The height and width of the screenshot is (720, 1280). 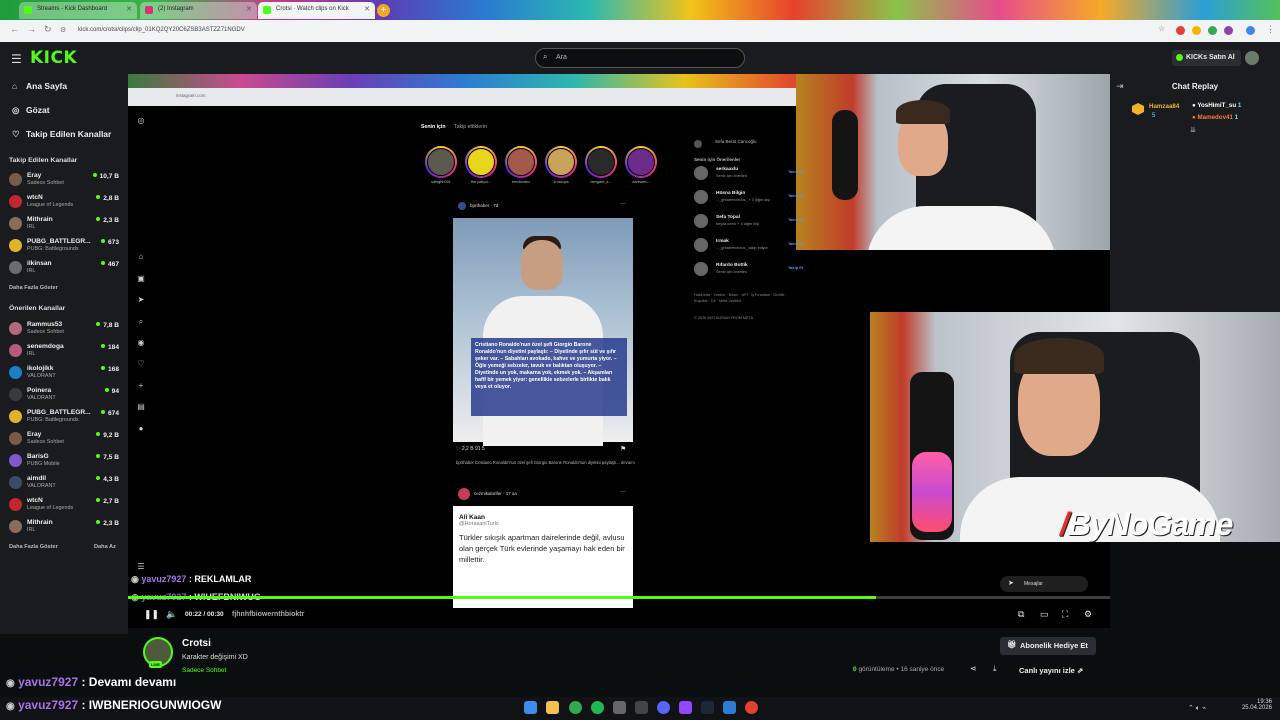 What do you see at coordinates (619, 707) in the screenshot?
I see `settings-icon` at bounding box center [619, 707].